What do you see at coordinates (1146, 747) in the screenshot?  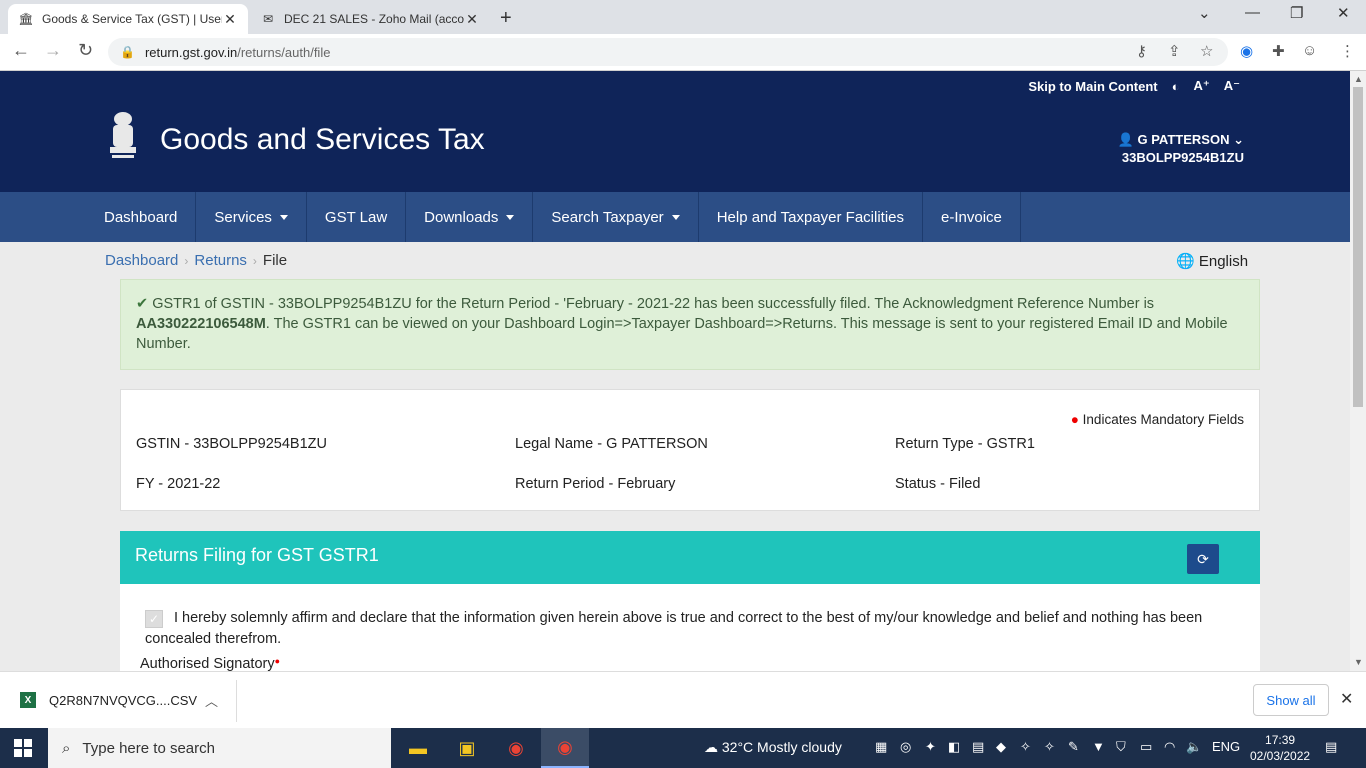 I see `battery-icon: ▭` at bounding box center [1146, 747].